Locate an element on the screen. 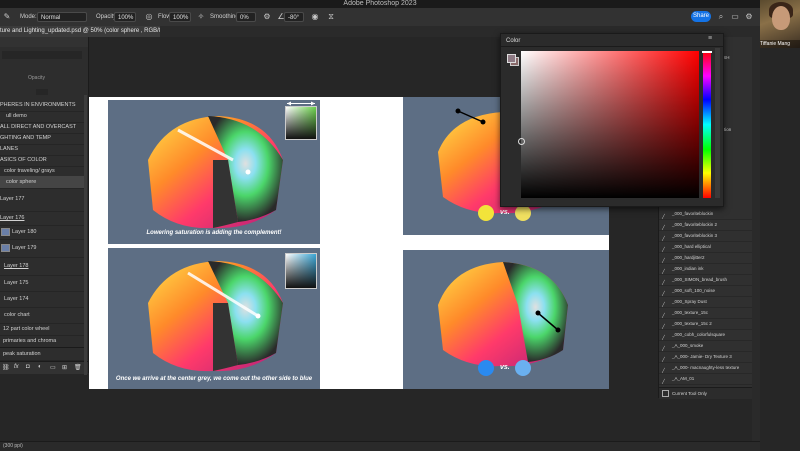 The width and height of the screenshot is (800, 451). layer-178: Layer 178 is located at coordinates (42, 266).